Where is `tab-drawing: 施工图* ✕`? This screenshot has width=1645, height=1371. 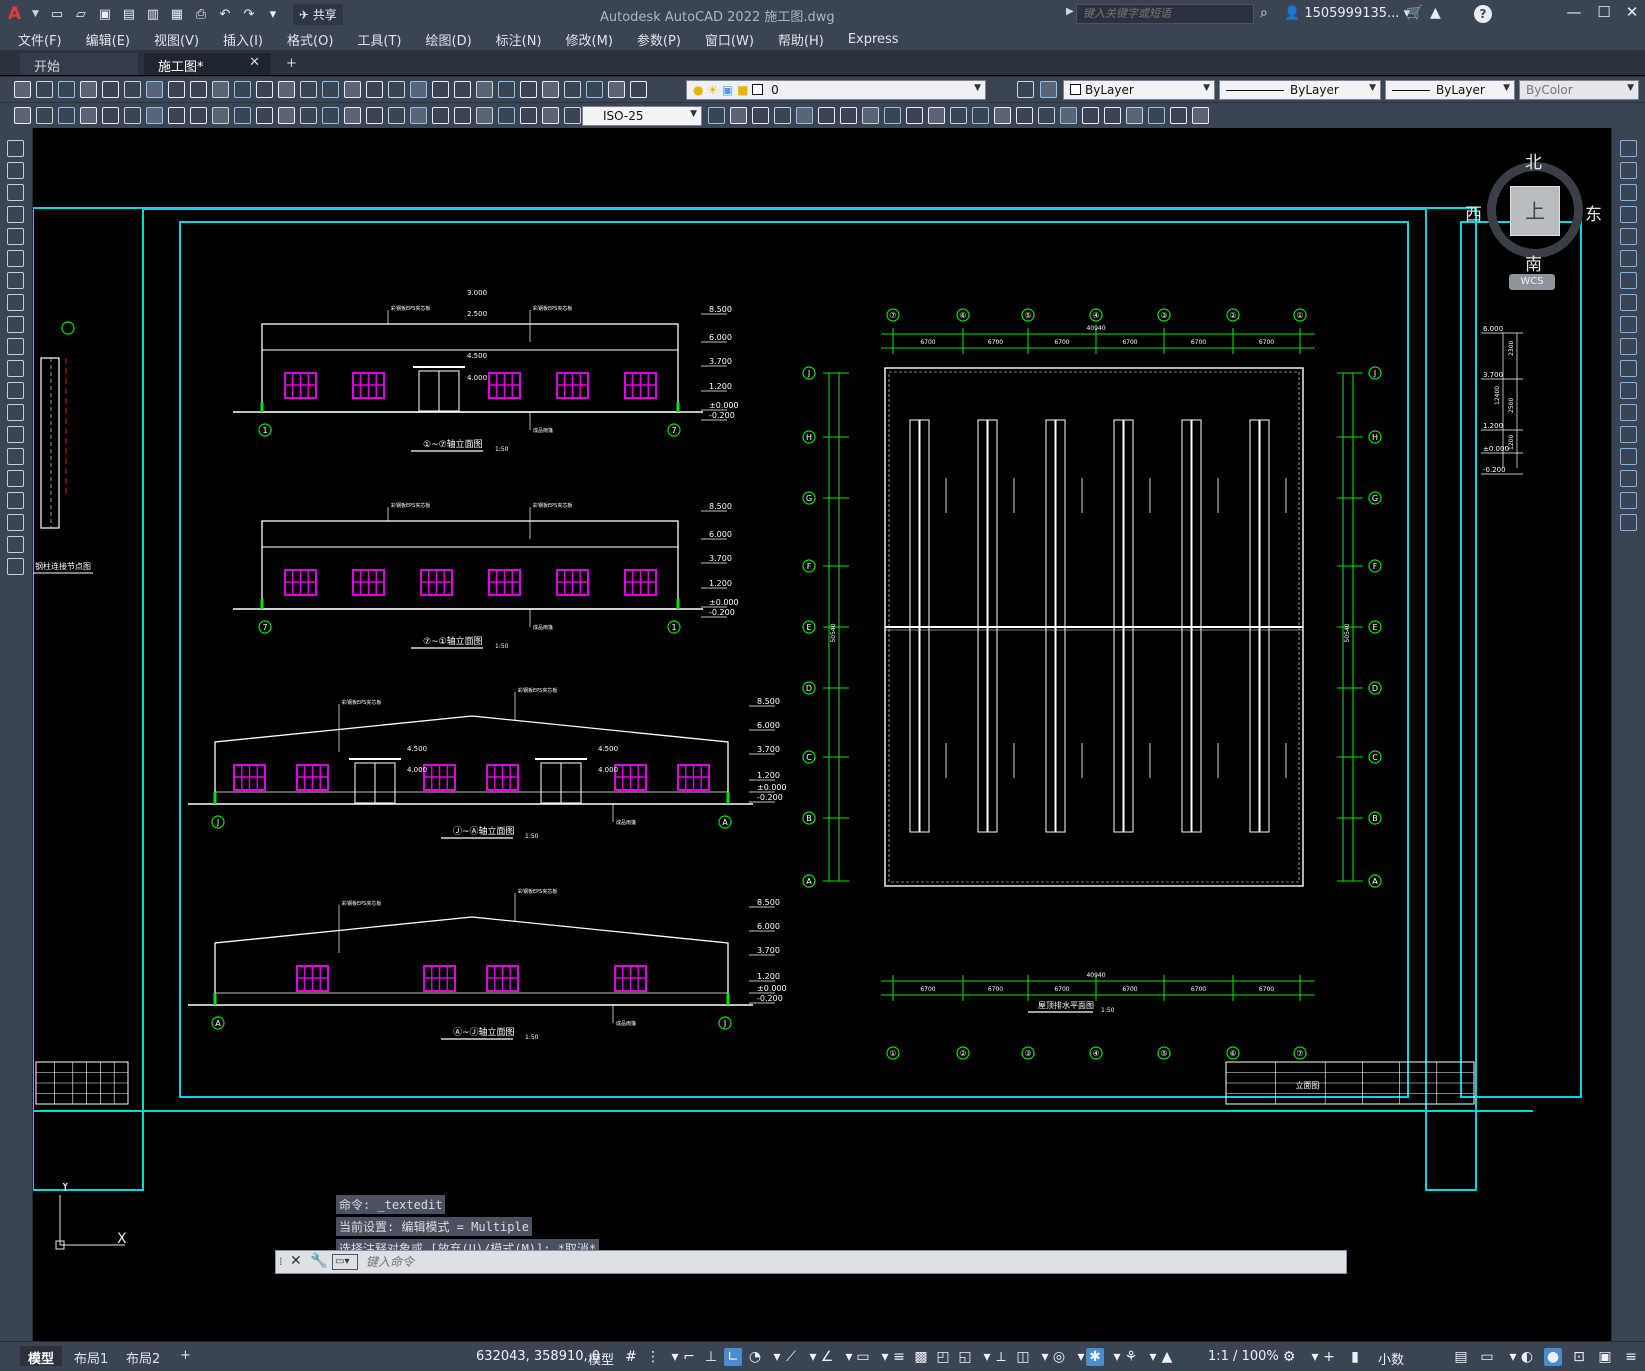 tab-drawing: 施工图* ✕ is located at coordinates (207, 64).